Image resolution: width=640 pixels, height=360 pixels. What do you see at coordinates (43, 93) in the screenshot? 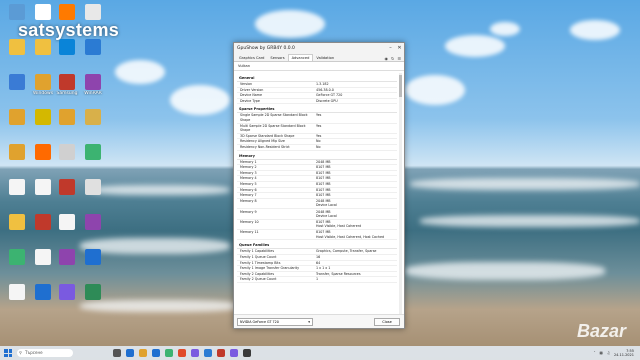
I see `desktop-icon-label: Windows` at bounding box center [43, 93].